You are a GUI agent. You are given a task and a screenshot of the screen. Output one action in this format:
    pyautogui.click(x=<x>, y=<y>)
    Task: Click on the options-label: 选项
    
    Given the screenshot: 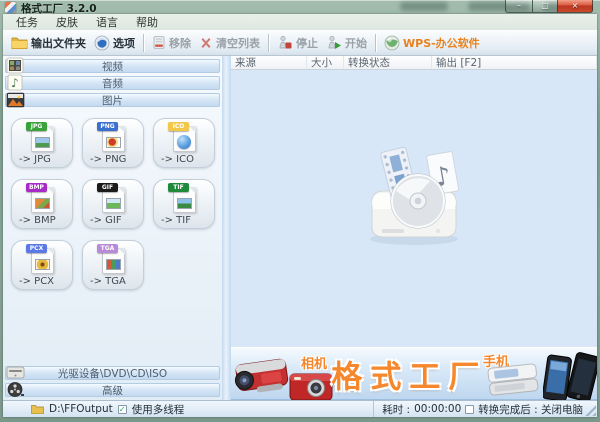 What is the action you would take?
    pyautogui.click(x=124, y=43)
    